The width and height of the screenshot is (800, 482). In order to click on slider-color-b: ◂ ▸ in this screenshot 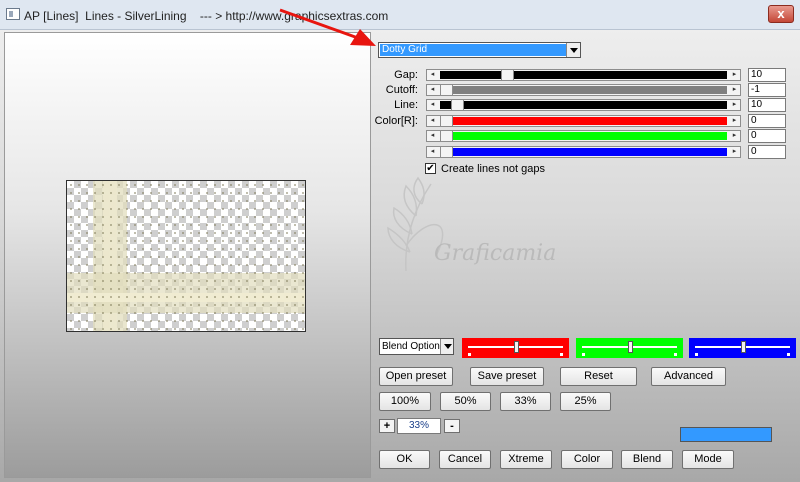, I will do `click(583, 152)`.